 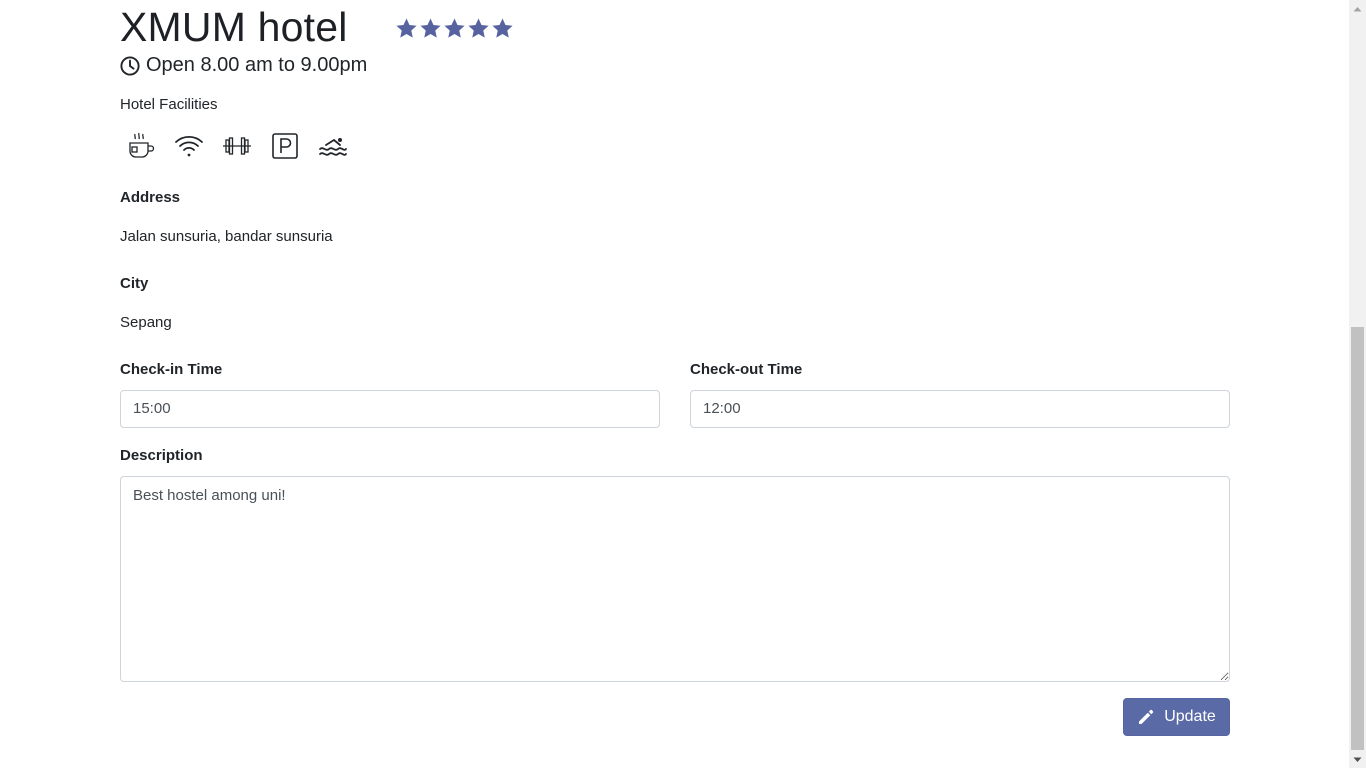 I want to click on scroll-up-arrow-icon, so click(x=1357, y=8).